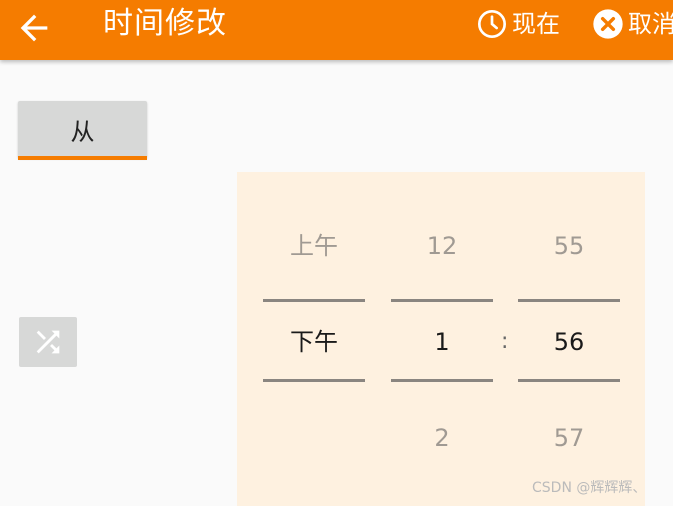  I want to click on ampm-column: 上午 下午, so click(314, 339).